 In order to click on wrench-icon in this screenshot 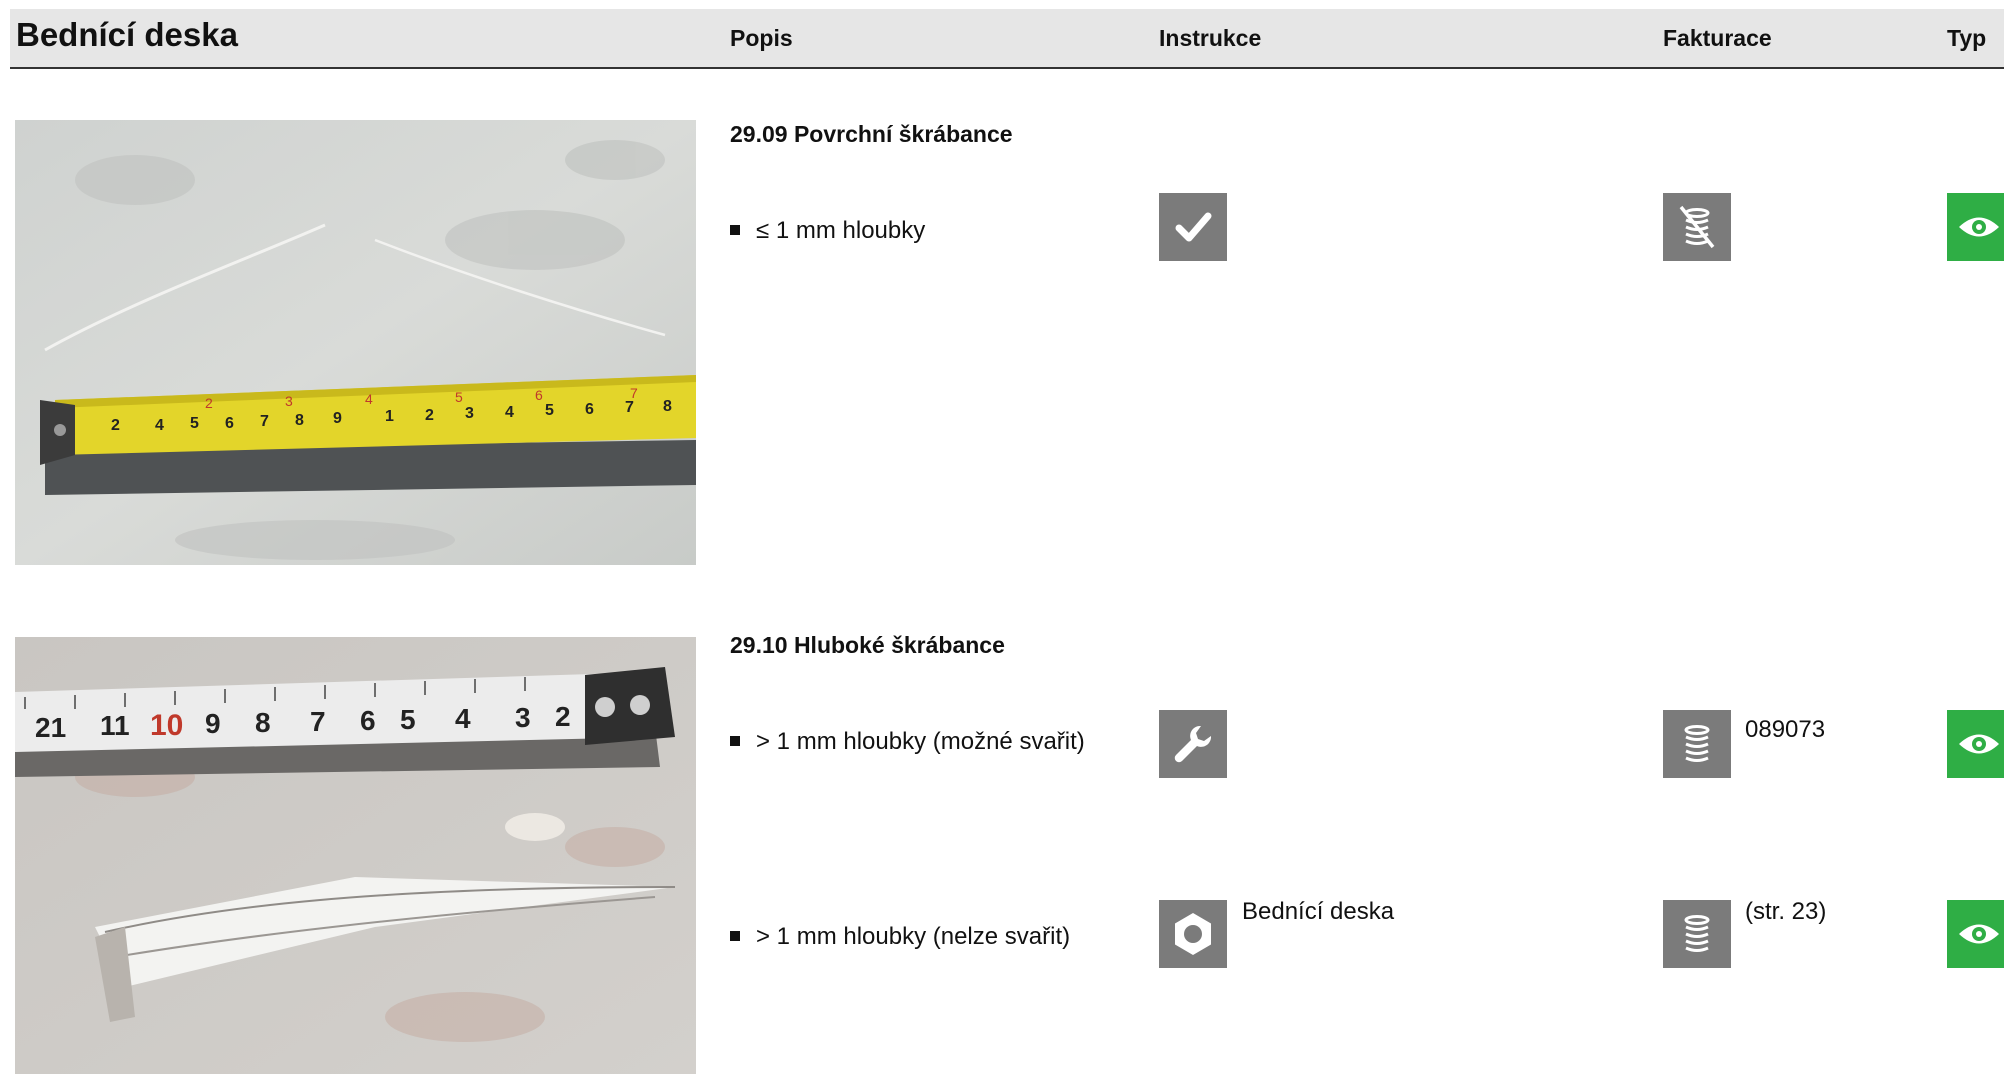, I will do `click(1193, 744)`.